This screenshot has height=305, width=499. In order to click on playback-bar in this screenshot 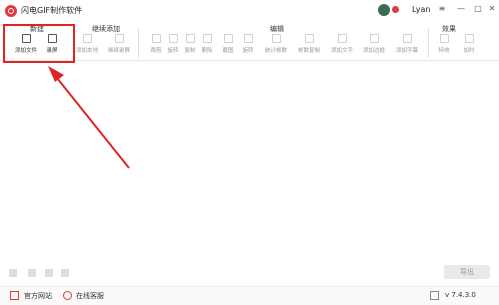, I will do `click(249, 273)`.